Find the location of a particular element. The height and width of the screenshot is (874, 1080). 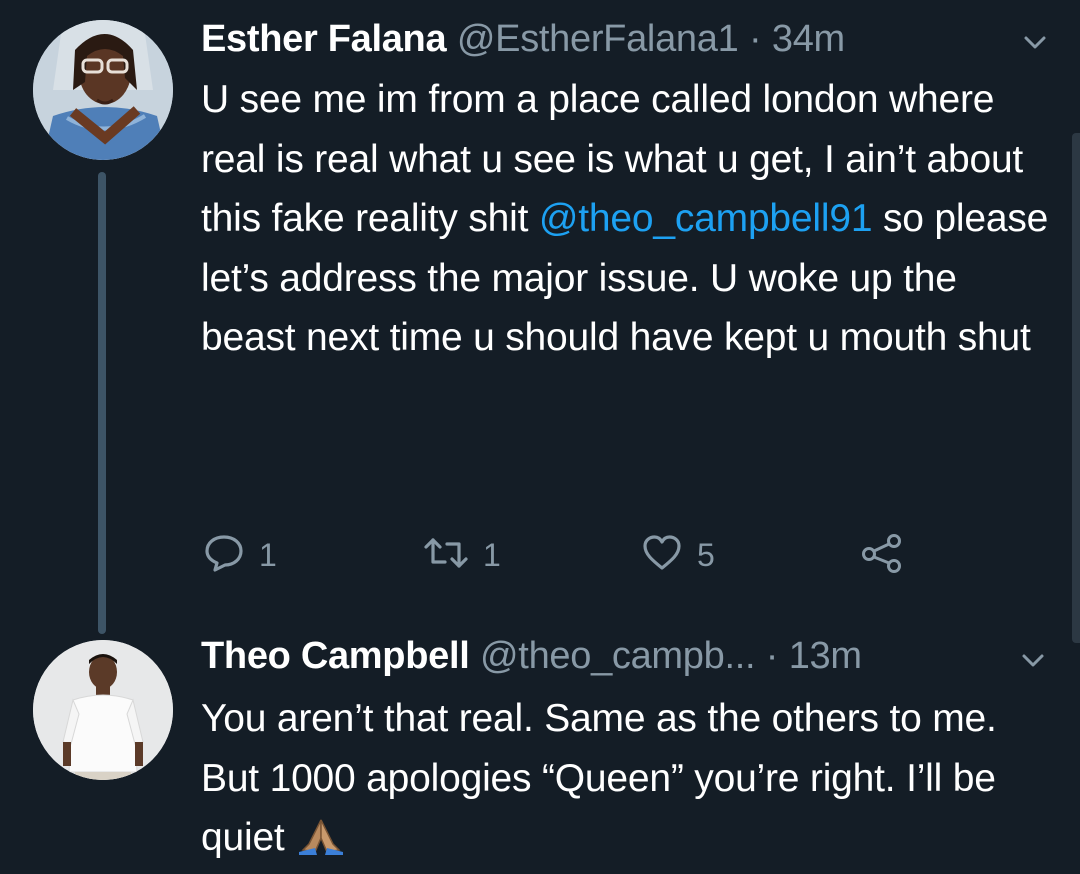

avatar-theo is located at coordinates (103, 710).